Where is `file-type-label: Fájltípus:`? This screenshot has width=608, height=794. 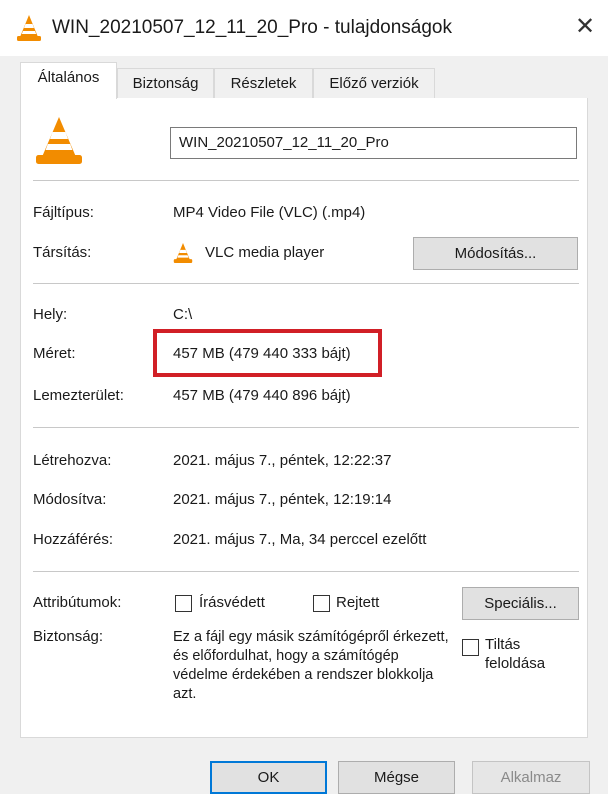
file-type-label: Fájltípus: is located at coordinates (63, 212).